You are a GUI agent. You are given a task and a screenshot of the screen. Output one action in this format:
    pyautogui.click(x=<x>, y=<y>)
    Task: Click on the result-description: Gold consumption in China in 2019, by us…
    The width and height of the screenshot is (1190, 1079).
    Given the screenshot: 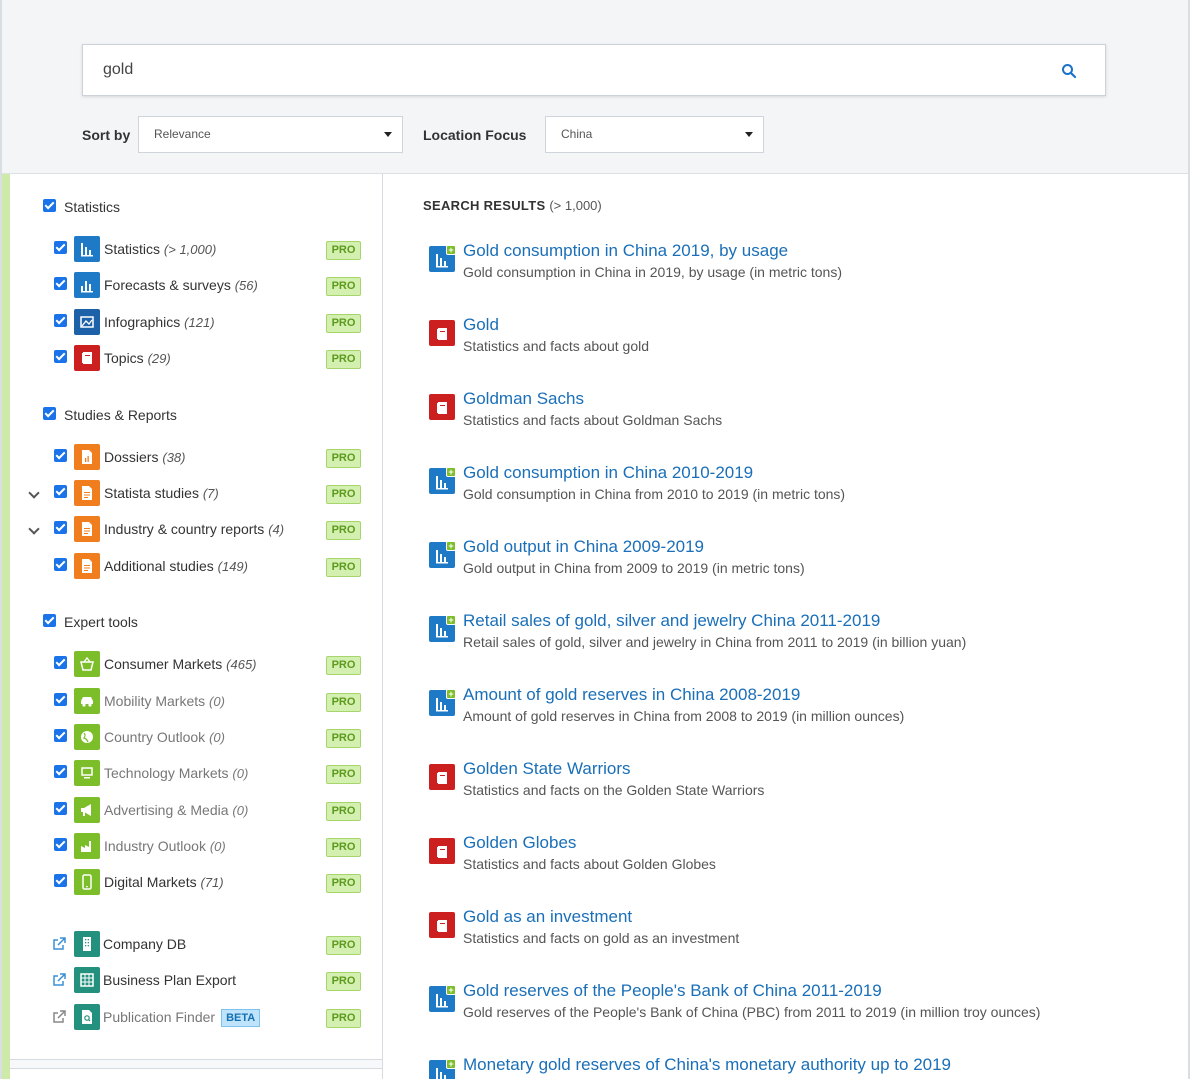 What is the action you would take?
    pyautogui.click(x=652, y=272)
    